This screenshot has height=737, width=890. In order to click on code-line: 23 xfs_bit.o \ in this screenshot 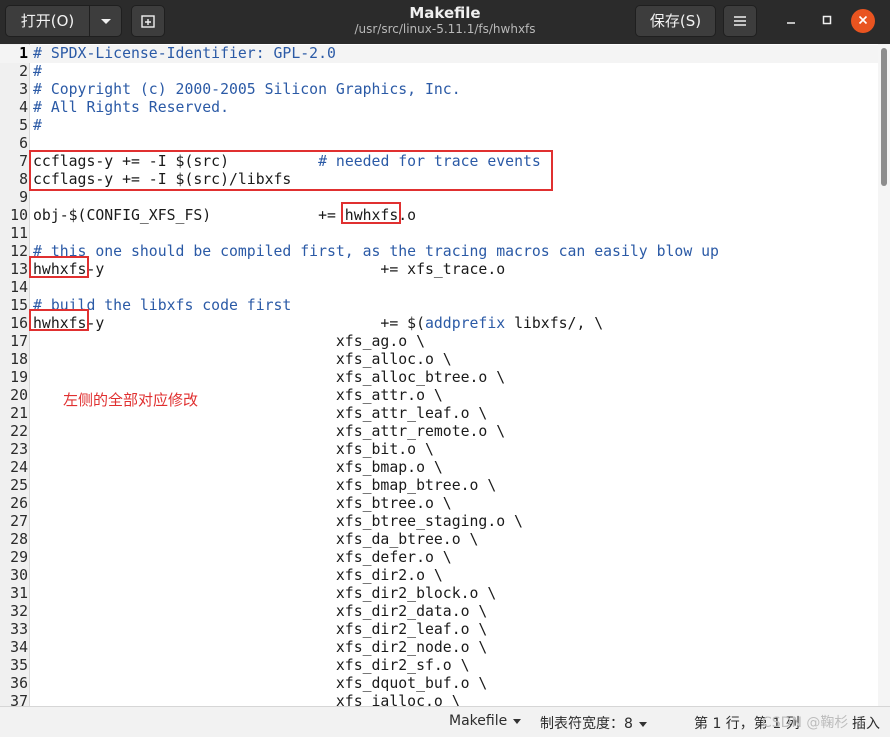, I will do `click(440, 450)`.